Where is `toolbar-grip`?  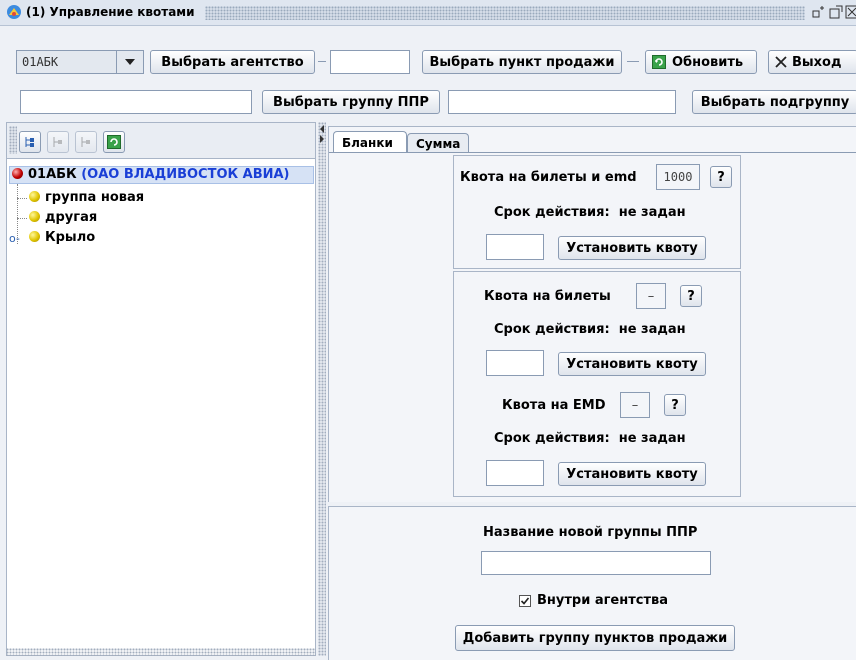 toolbar-grip is located at coordinates (13, 140).